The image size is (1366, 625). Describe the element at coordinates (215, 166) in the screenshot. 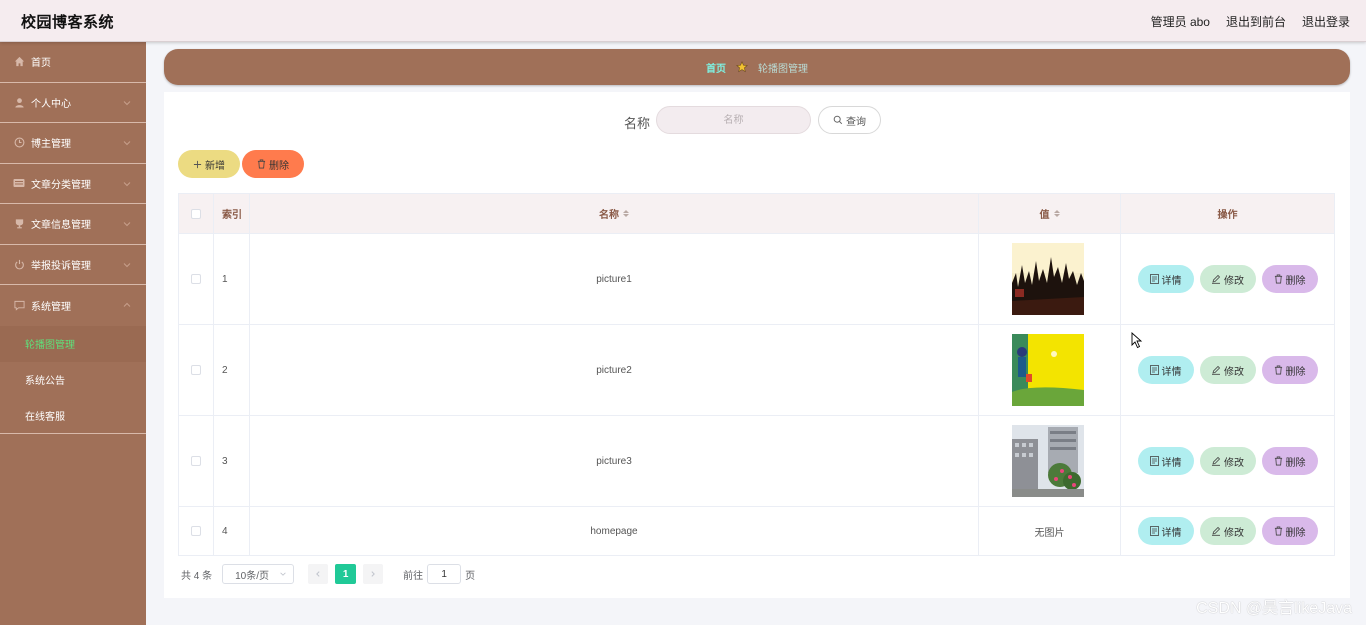

I see `add-button-label: 新增` at that location.